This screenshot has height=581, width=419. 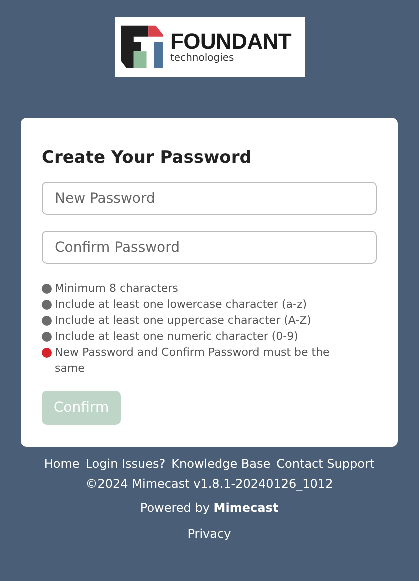 I want to click on requirement-text: Include at least one uppercase character (A-Z), so click(x=183, y=321).